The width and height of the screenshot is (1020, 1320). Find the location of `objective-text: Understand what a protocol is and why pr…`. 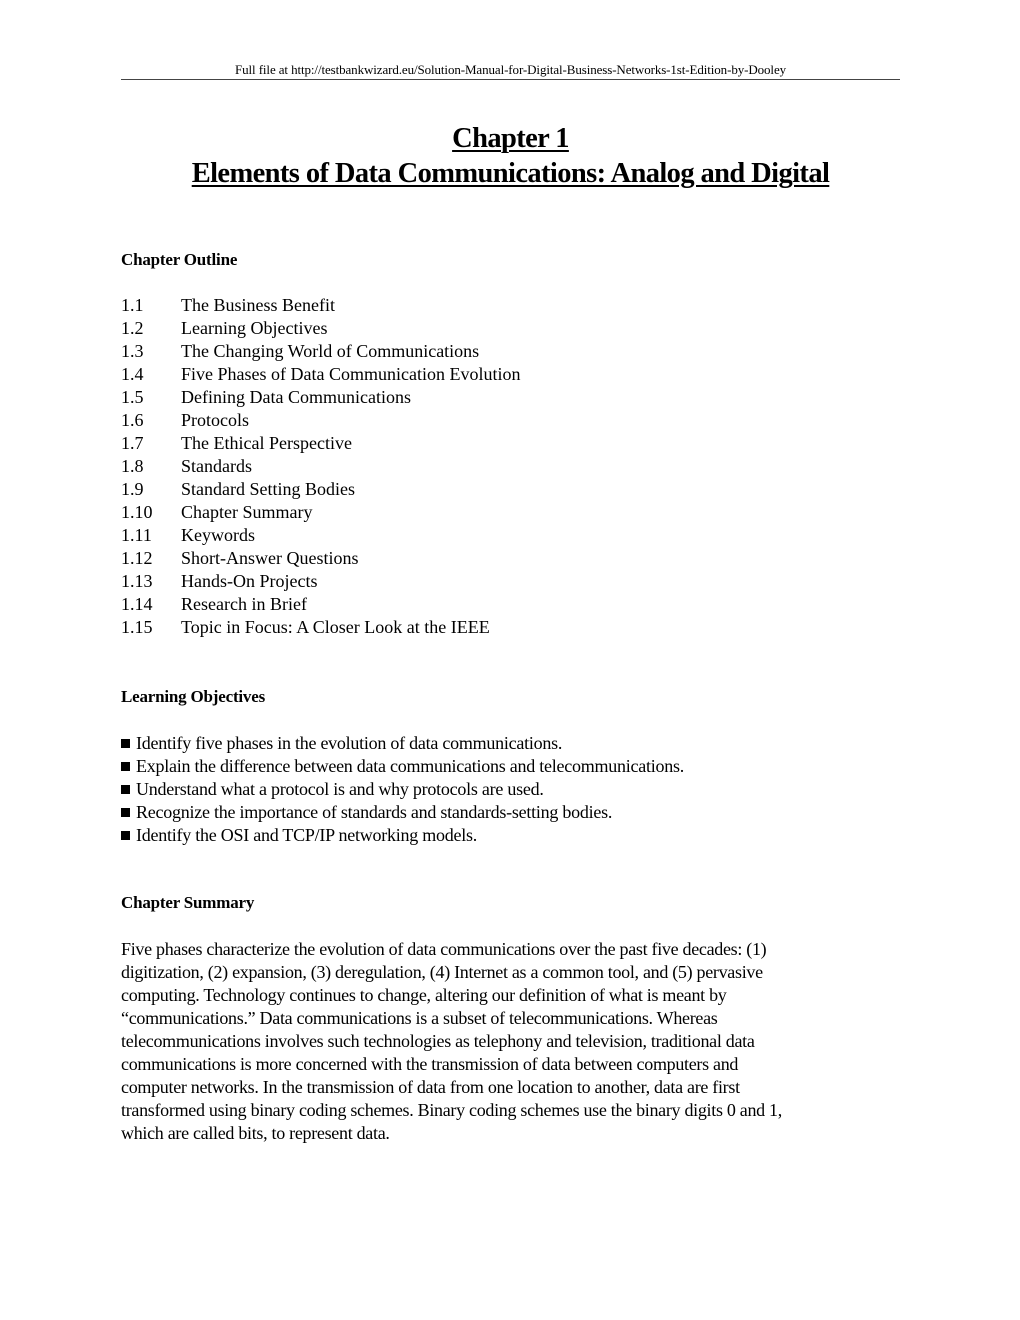

objective-text: Understand what a protocol is and why pr… is located at coordinates (340, 789).